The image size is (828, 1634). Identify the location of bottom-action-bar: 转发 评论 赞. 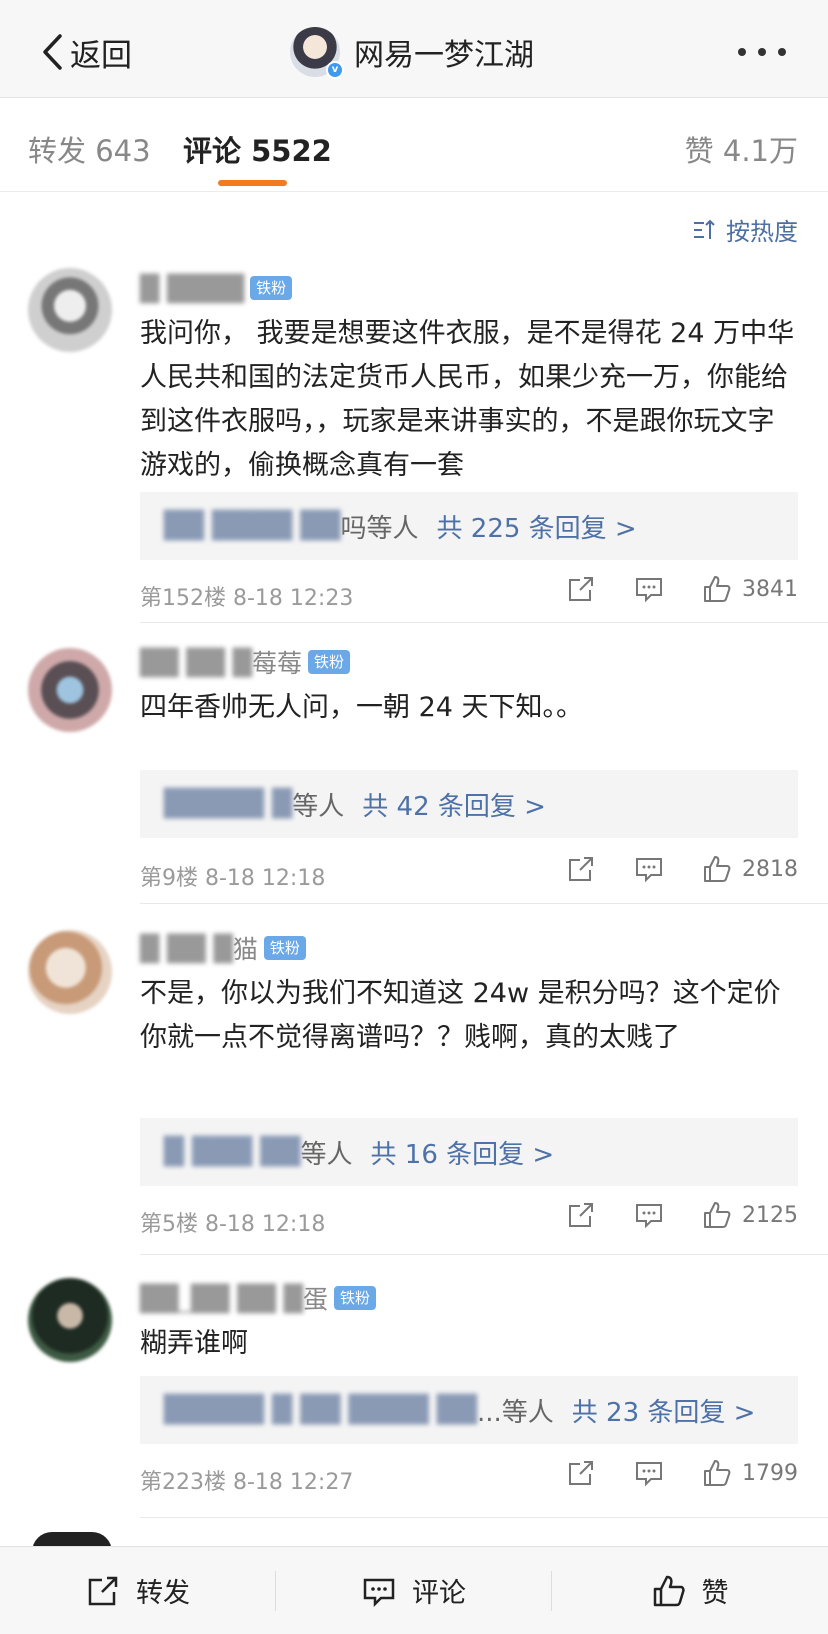
(414, 1590).